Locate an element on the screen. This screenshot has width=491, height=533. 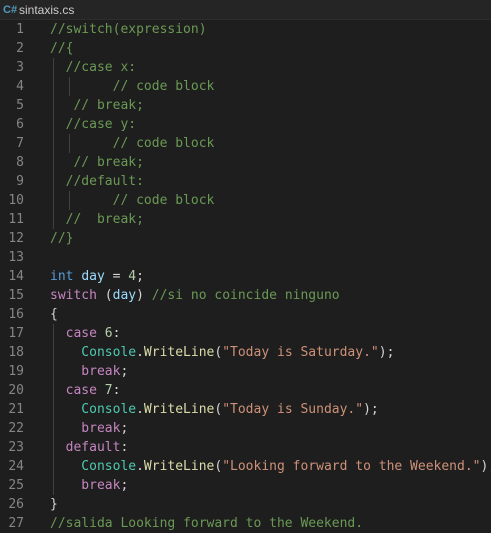
code-token: default is located at coordinates (85, 447).